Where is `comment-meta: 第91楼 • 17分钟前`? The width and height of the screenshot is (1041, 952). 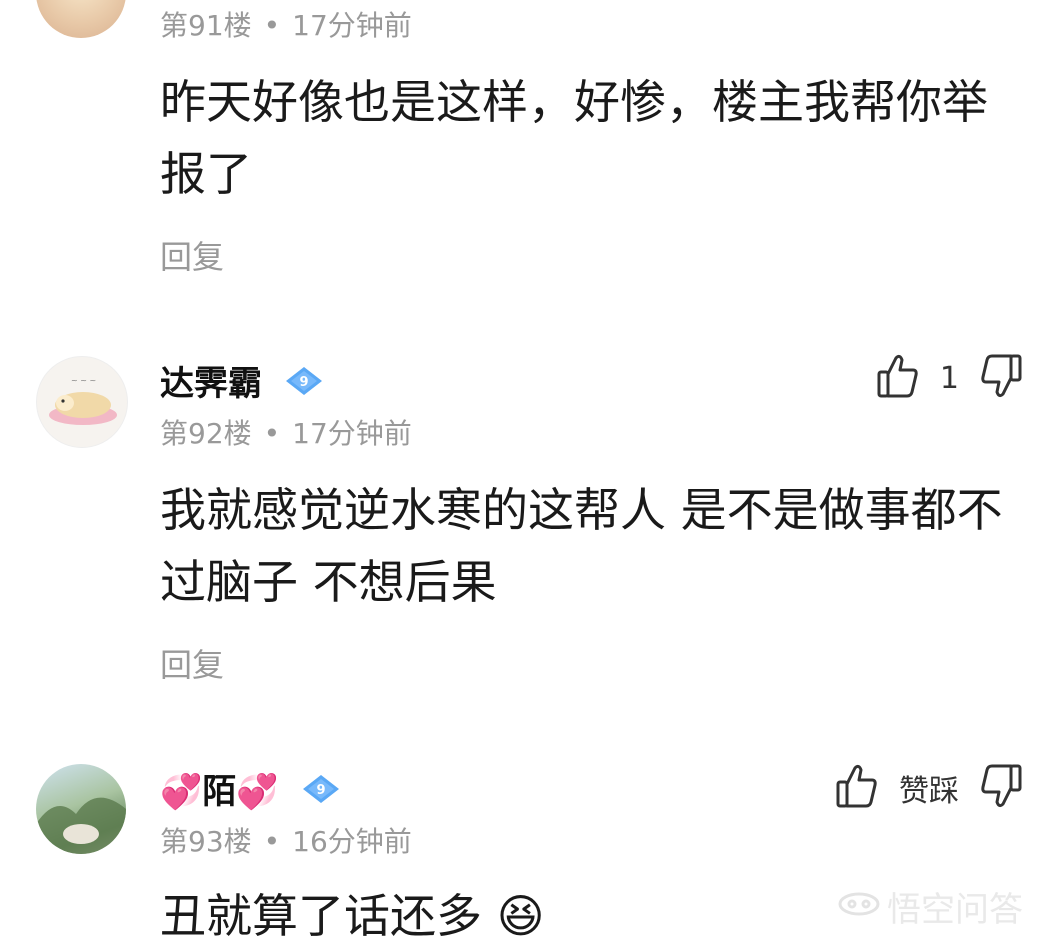
comment-meta: 第91楼 • 17分钟前 is located at coordinates (286, 24).